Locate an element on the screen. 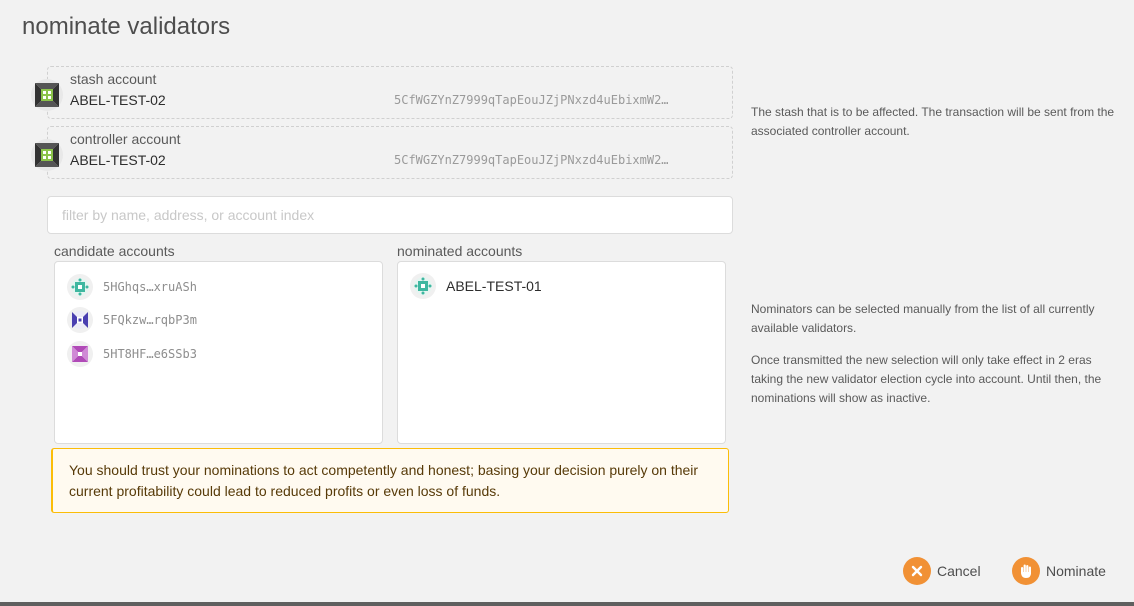 The image size is (1134, 606). candidate-address: 5FQkzw…rqbP3m is located at coordinates (150, 320).